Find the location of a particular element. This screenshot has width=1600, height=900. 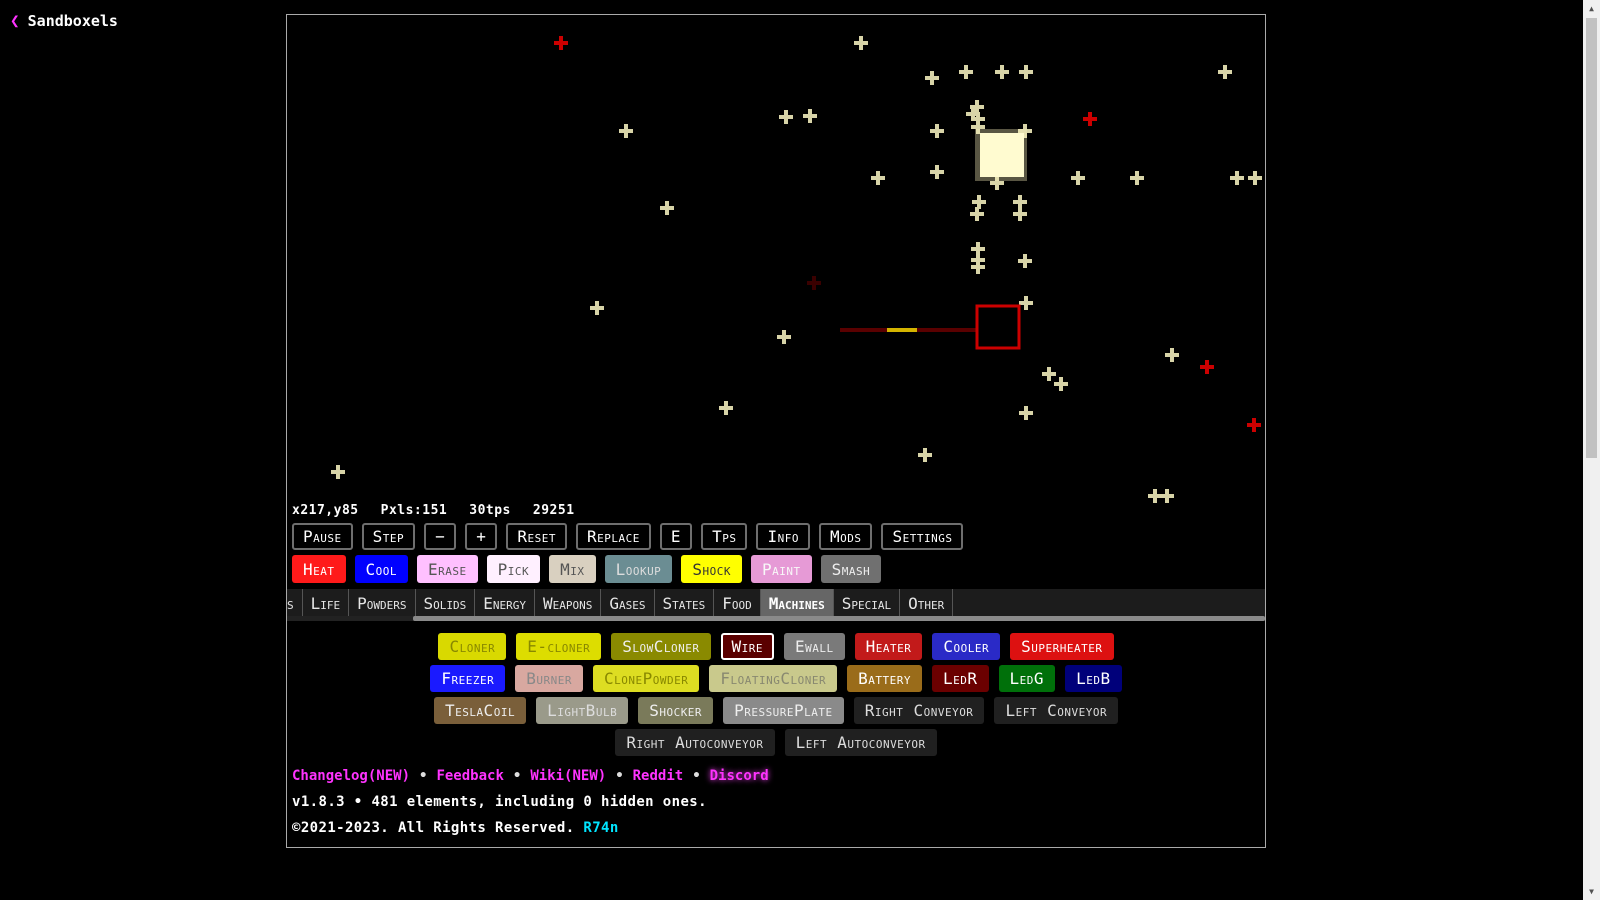

wire-spark is located at coordinates (902, 330).